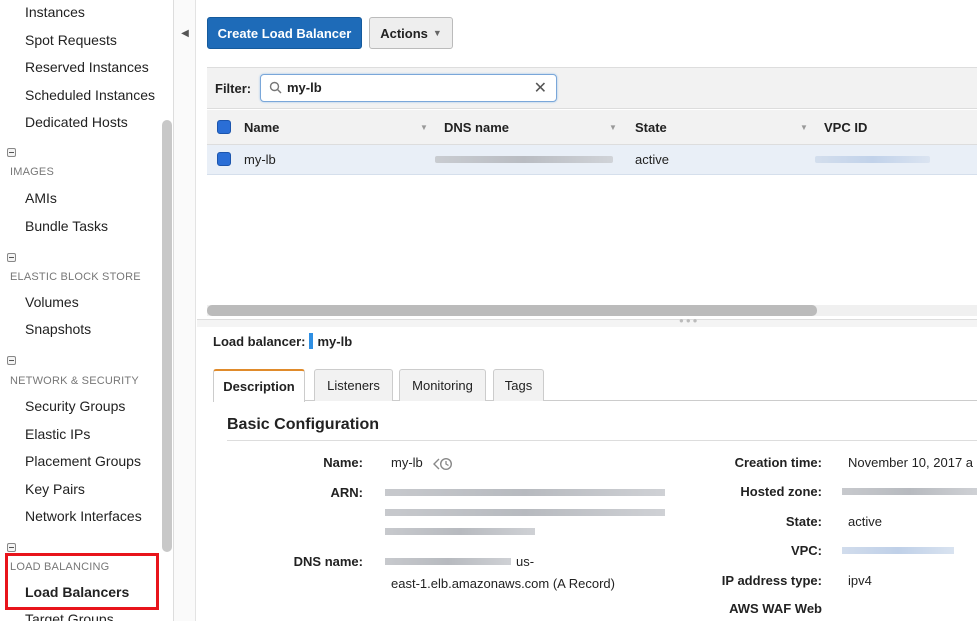 This screenshot has height=621, width=977. What do you see at coordinates (911, 462) in the screenshot?
I see `creation-time-value: November 10, 2017 a` at bounding box center [911, 462].